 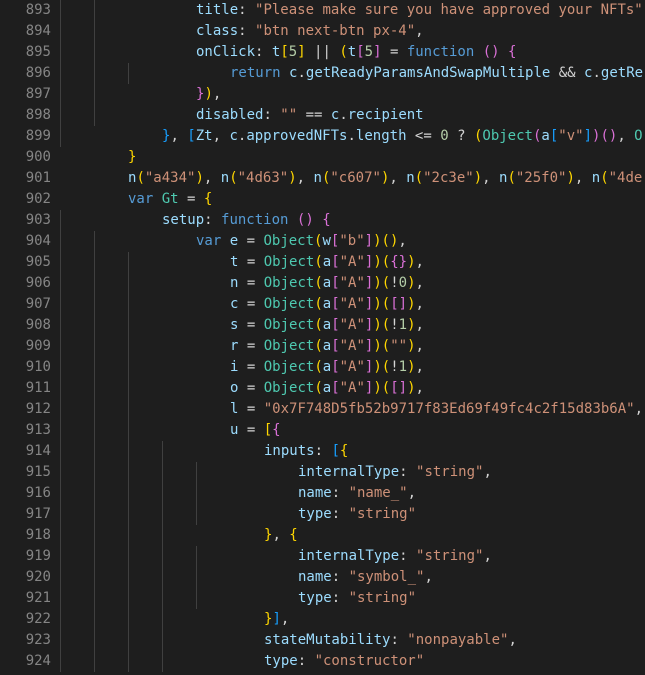 I want to click on line-number: 895, so click(x=38, y=52).